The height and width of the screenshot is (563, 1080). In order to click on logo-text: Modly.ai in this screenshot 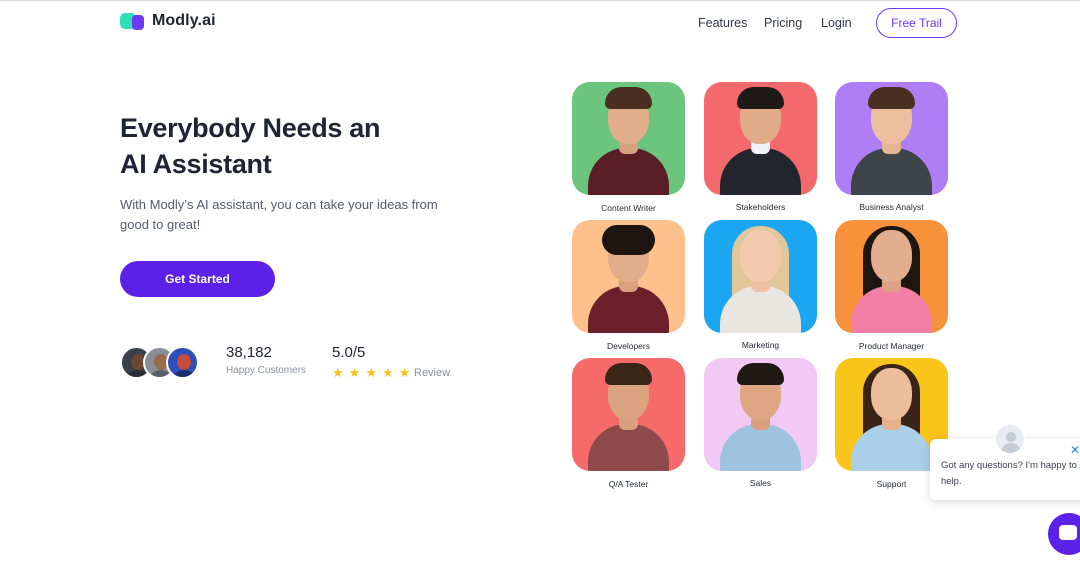, I will do `click(184, 20)`.